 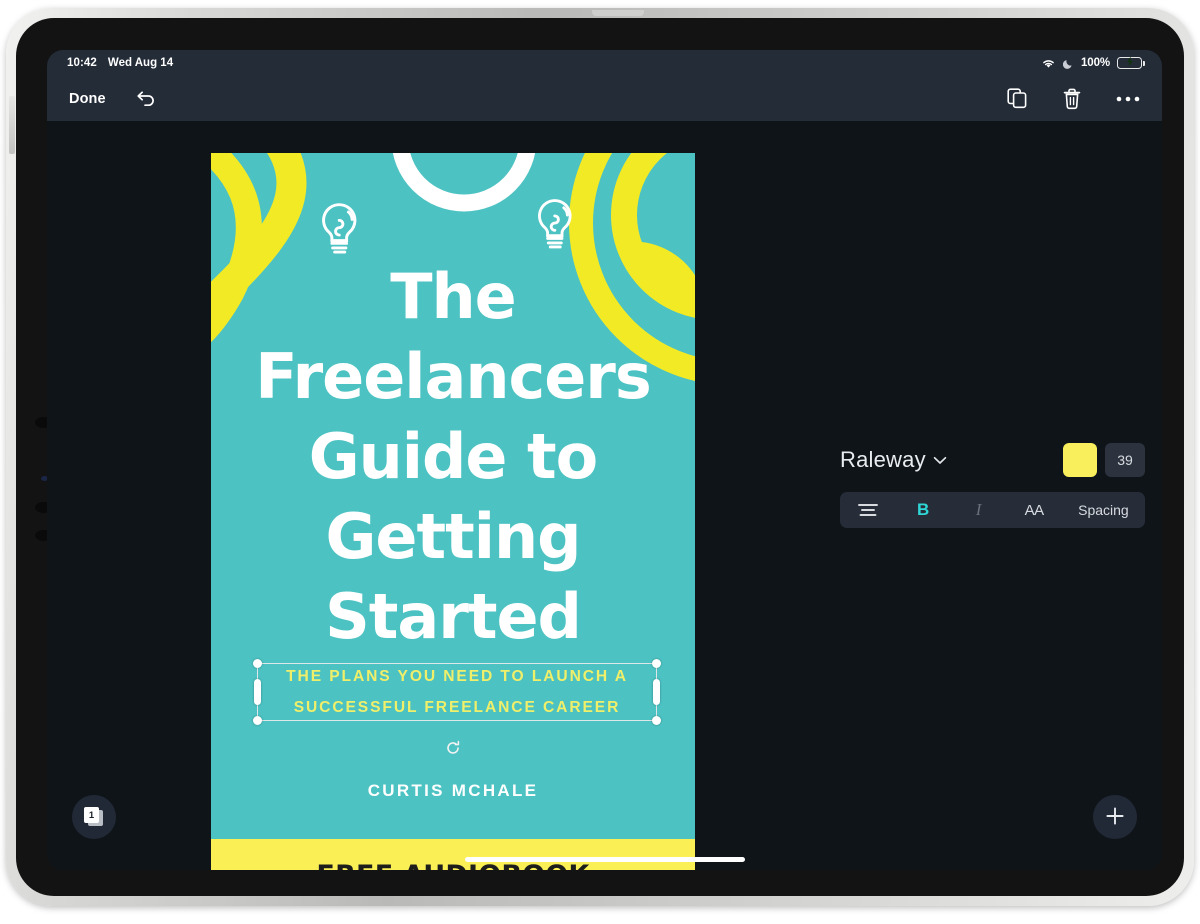 What do you see at coordinates (867, 510) in the screenshot?
I see `align-center-icon` at bounding box center [867, 510].